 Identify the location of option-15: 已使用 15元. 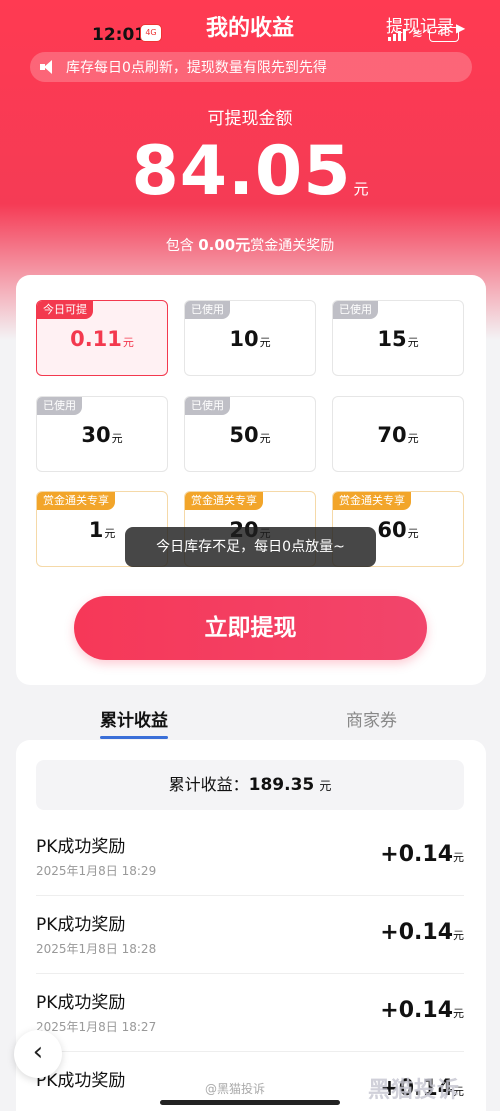
(398, 338).